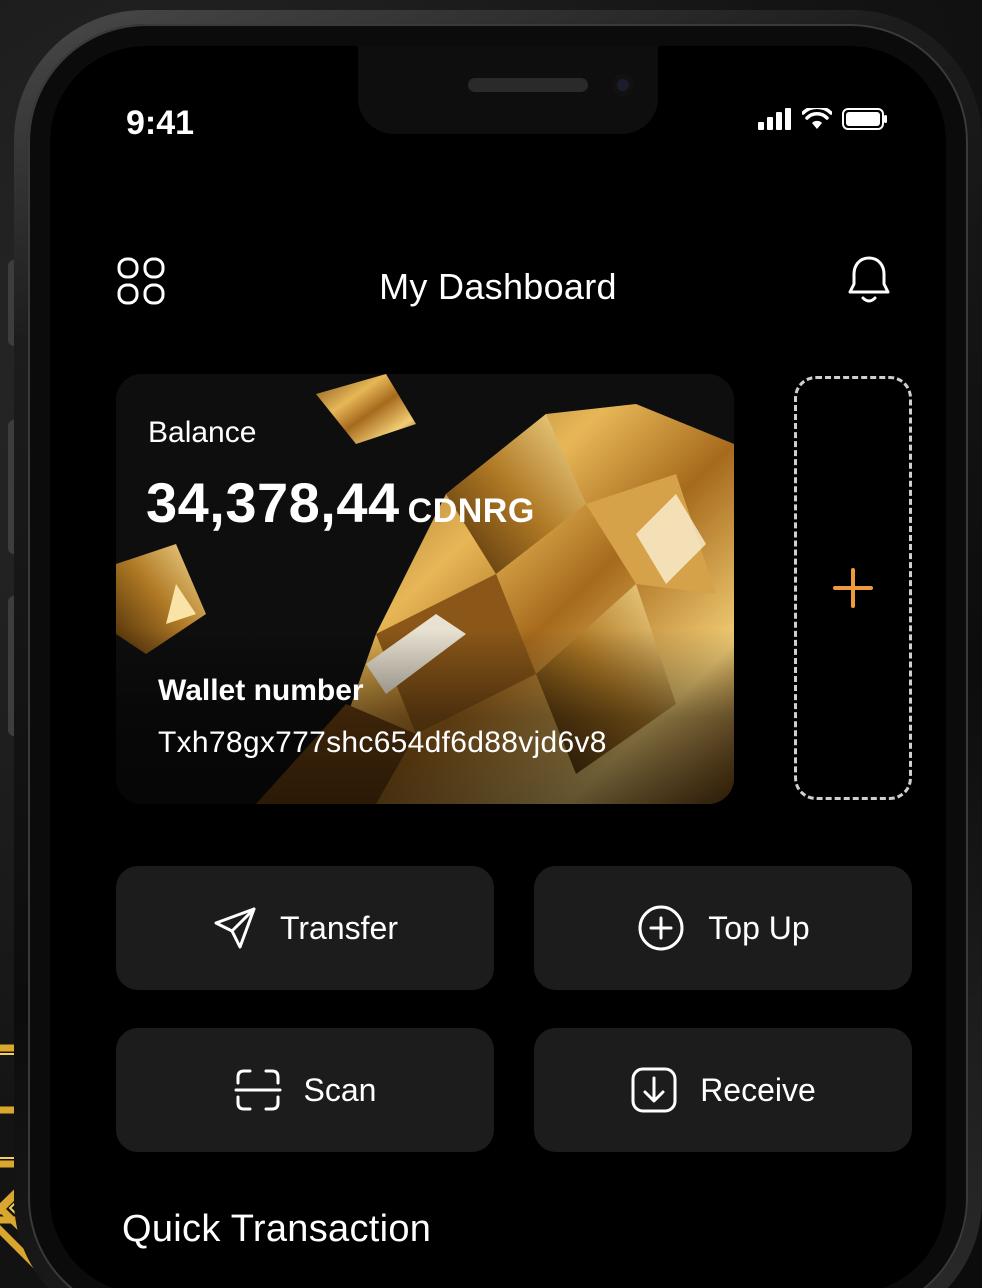  I want to click on battery-icon, so click(864, 119).